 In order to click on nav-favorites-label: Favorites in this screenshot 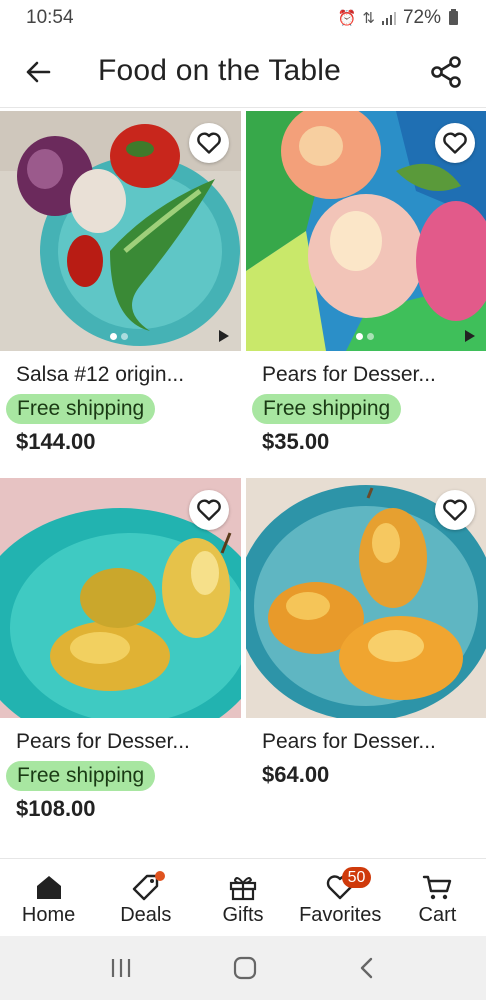, I will do `click(340, 915)`.